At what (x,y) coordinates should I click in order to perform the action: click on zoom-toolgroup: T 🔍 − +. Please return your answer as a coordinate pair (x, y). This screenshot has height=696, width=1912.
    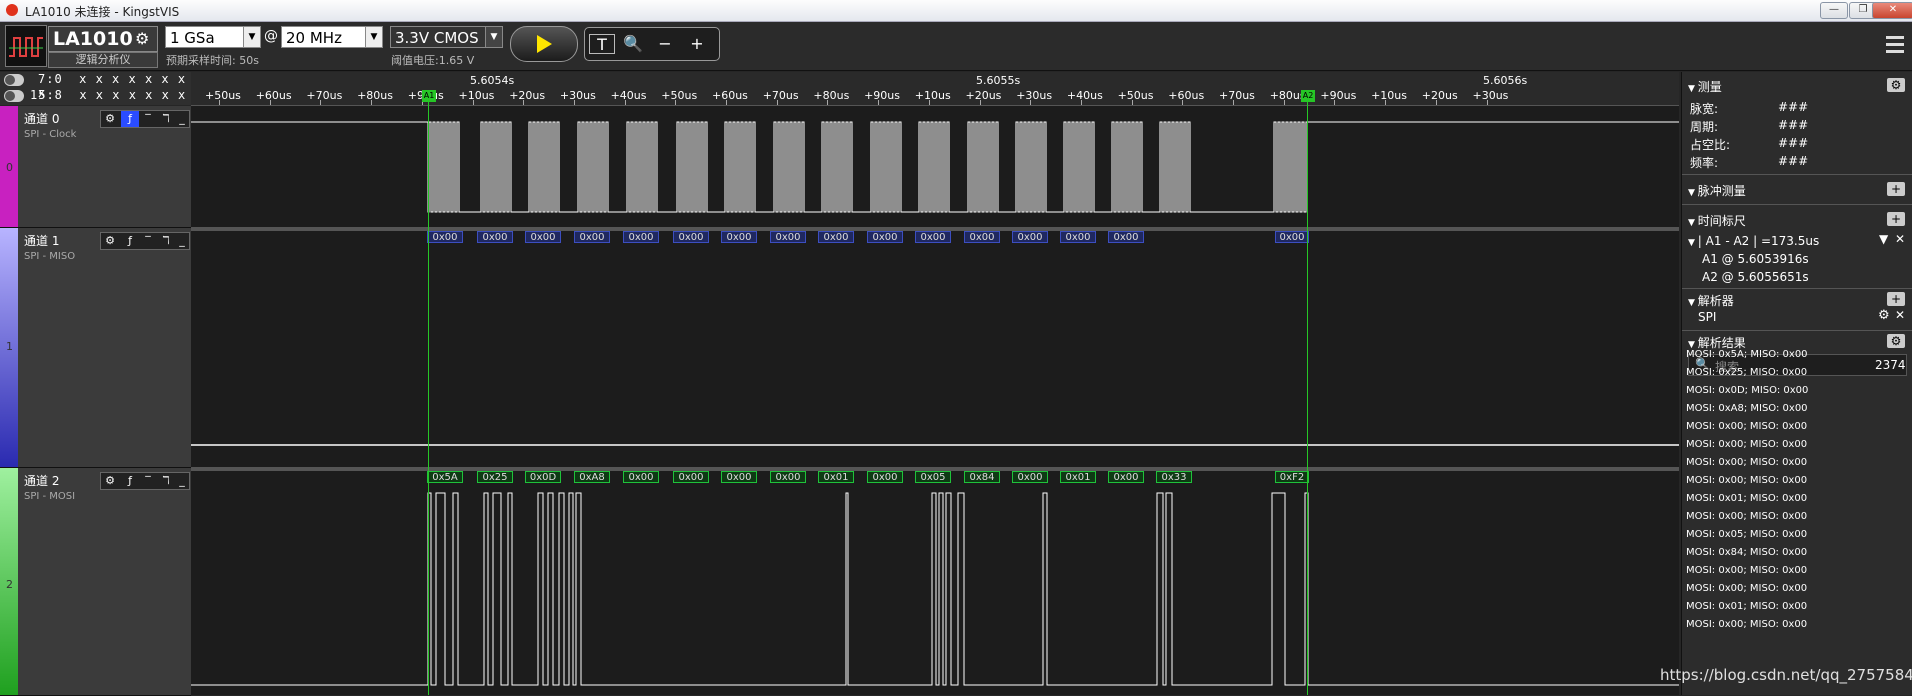
    Looking at the image, I should click on (652, 44).